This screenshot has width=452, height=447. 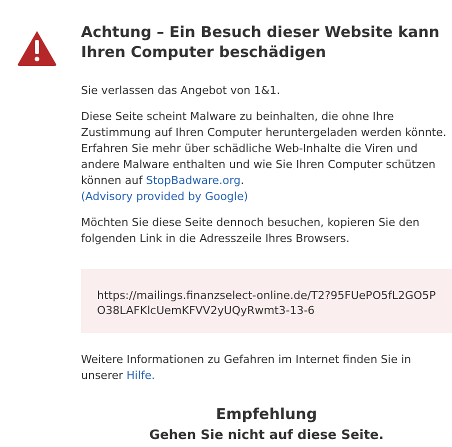 I want to click on link: StopBadware.org, so click(x=193, y=180).